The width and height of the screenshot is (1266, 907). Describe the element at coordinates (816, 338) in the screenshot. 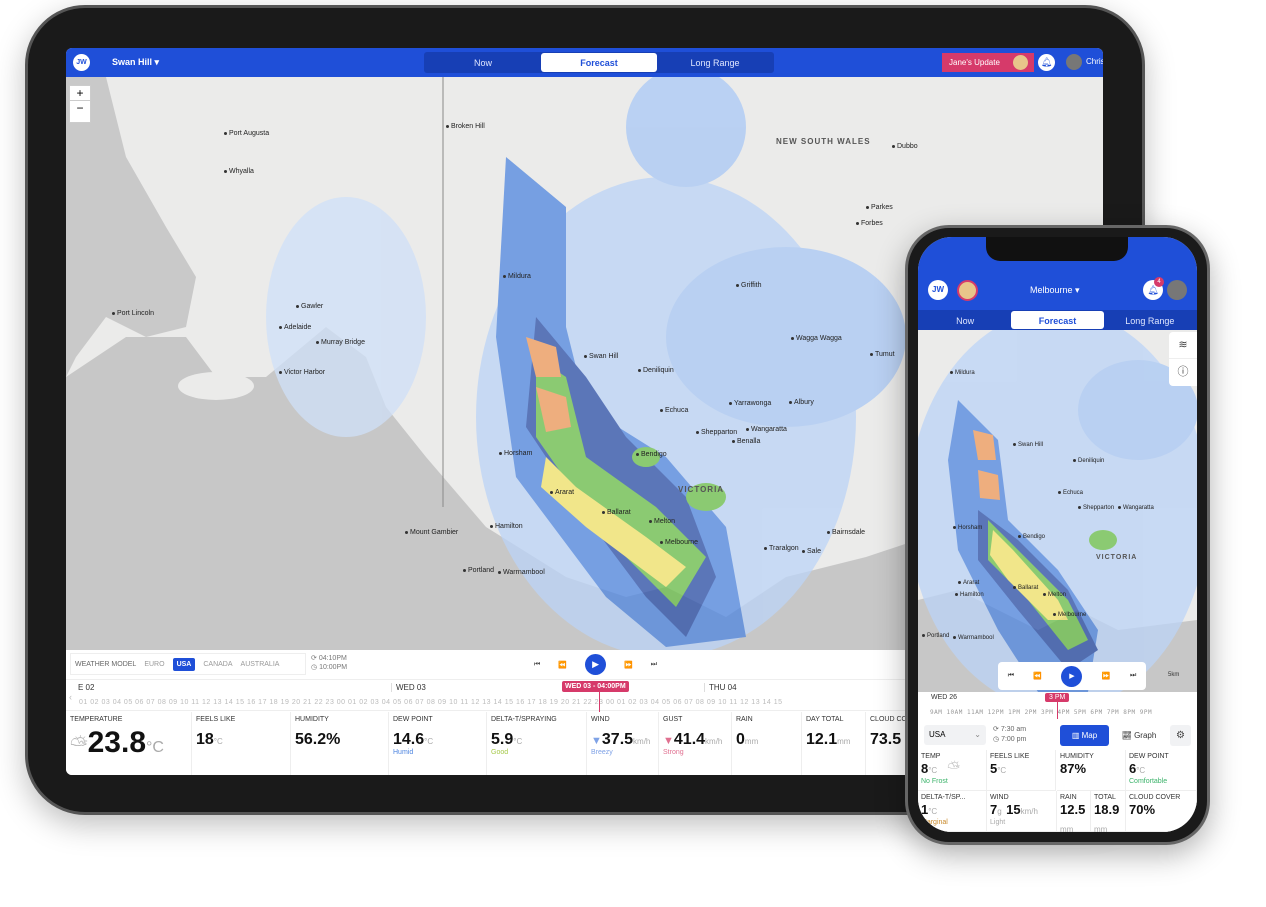

I see `city-label: Wagga Wagga` at that location.